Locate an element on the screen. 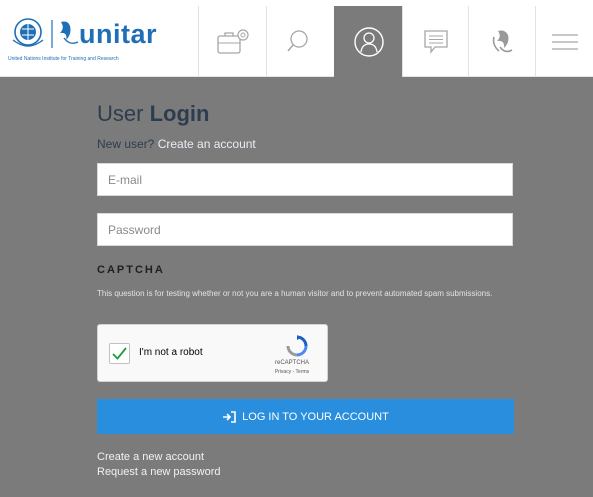  new-user-line: New user? Create an account is located at coordinates (176, 144).